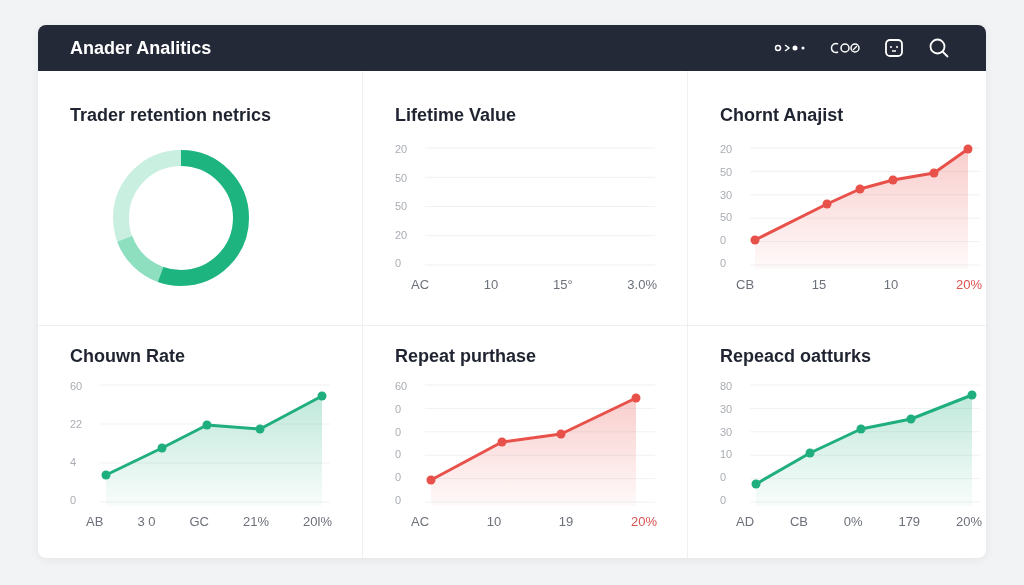 This screenshot has height=585, width=1024. What do you see at coordinates (95, 521) in the screenshot?
I see `axis-label: AB` at bounding box center [95, 521].